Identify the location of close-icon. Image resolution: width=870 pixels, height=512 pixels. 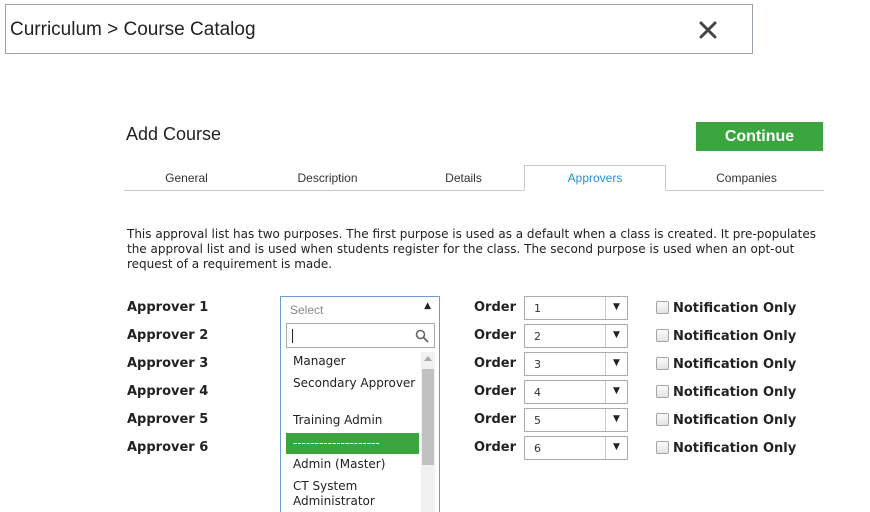
(708, 30).